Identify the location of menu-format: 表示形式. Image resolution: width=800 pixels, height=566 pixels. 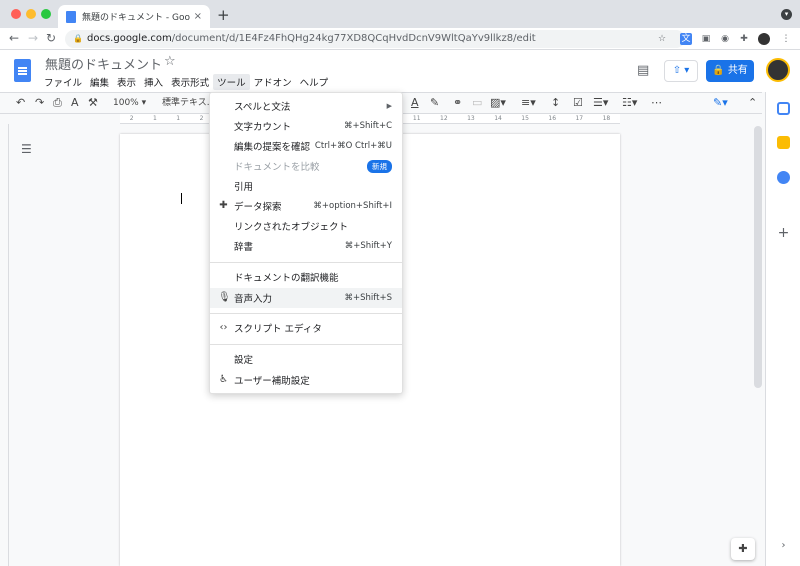
(190, 82).